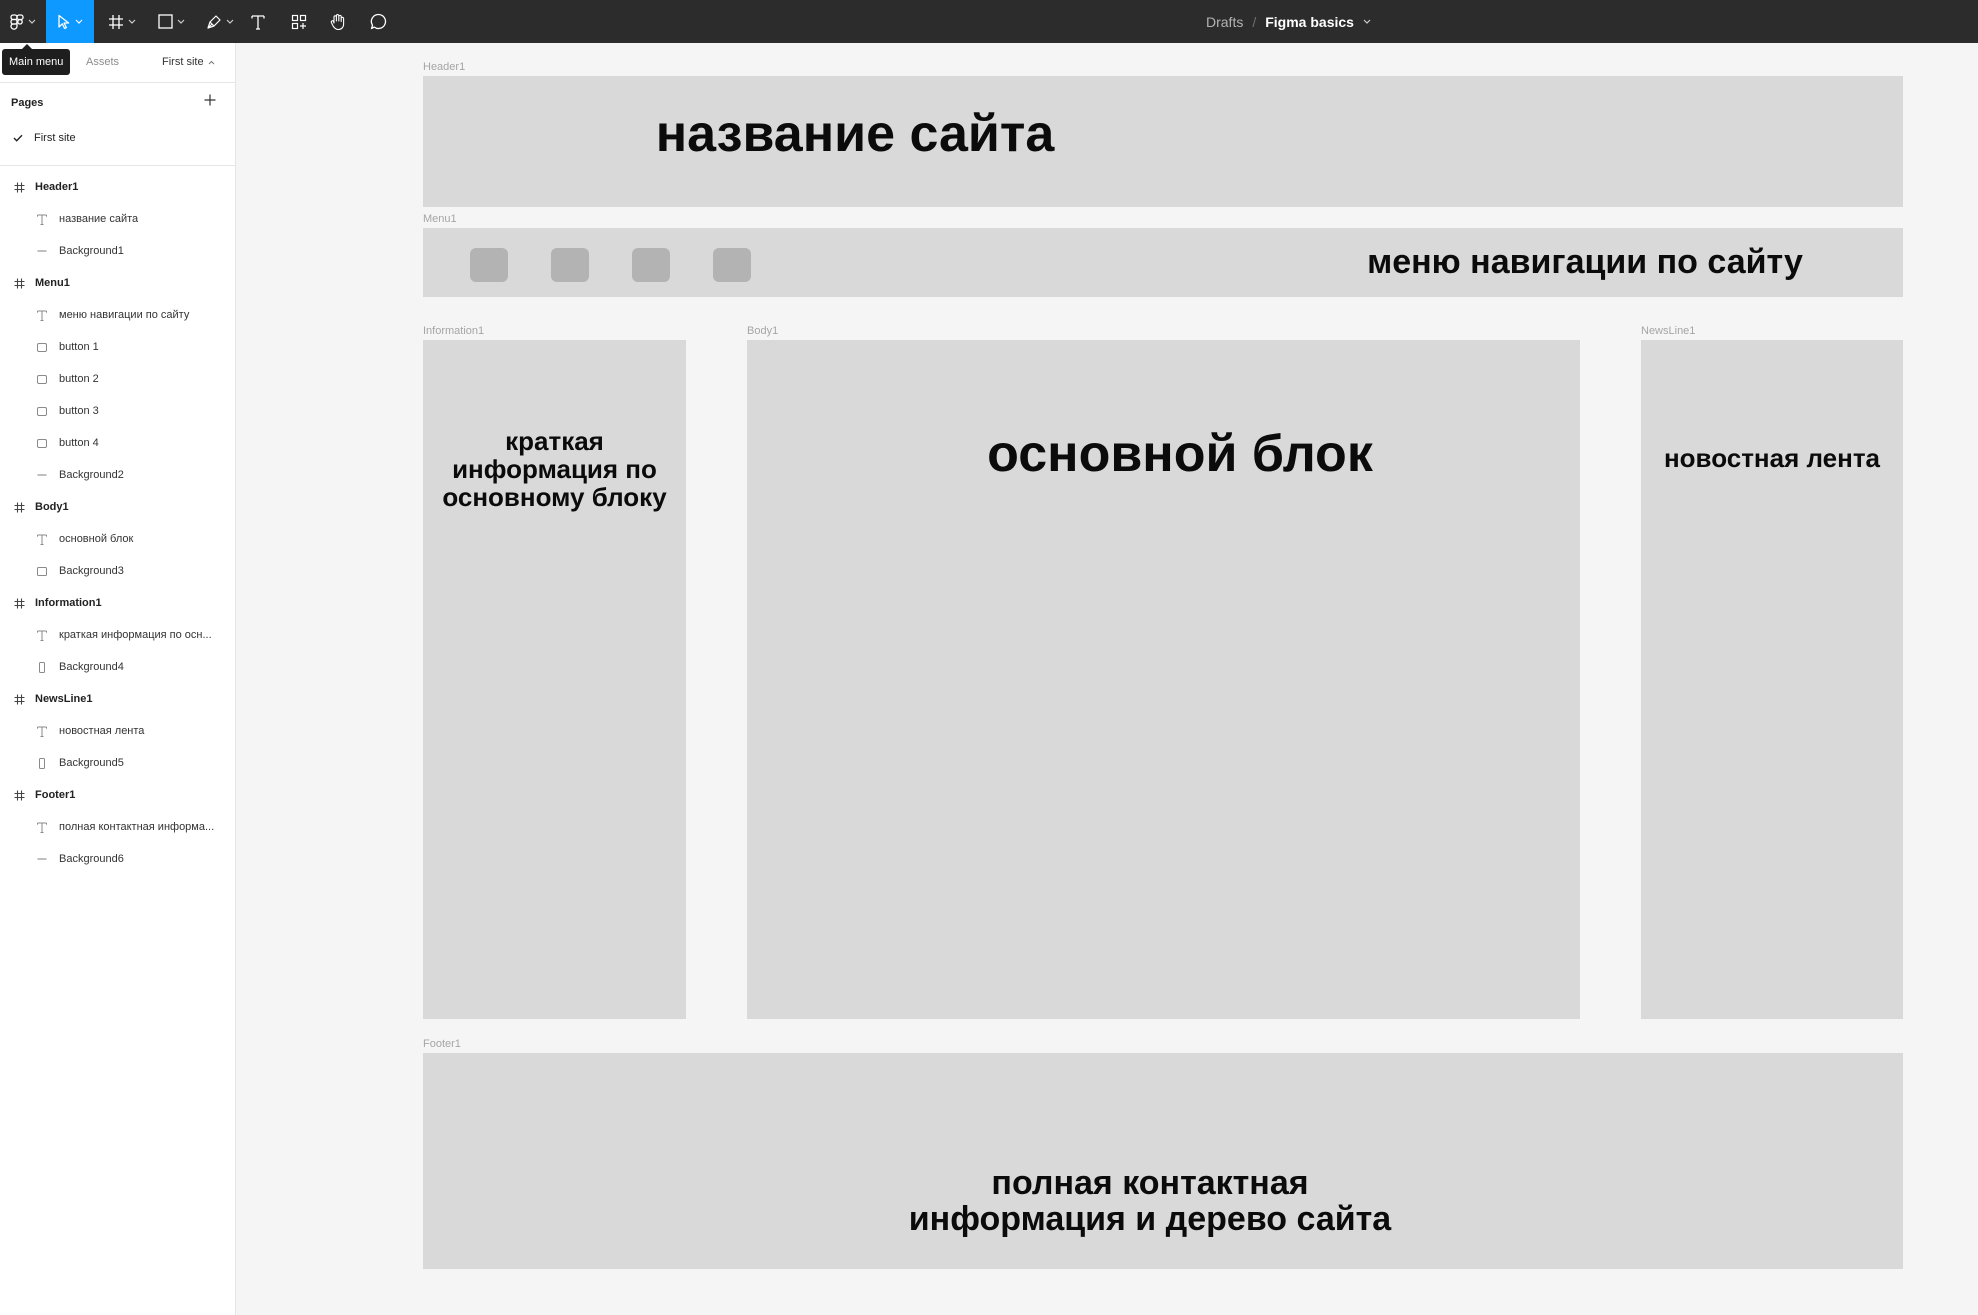 The image size is (1978, 1315). I want to click on frame-label-footer1: Footer1, so click(442, 1044).